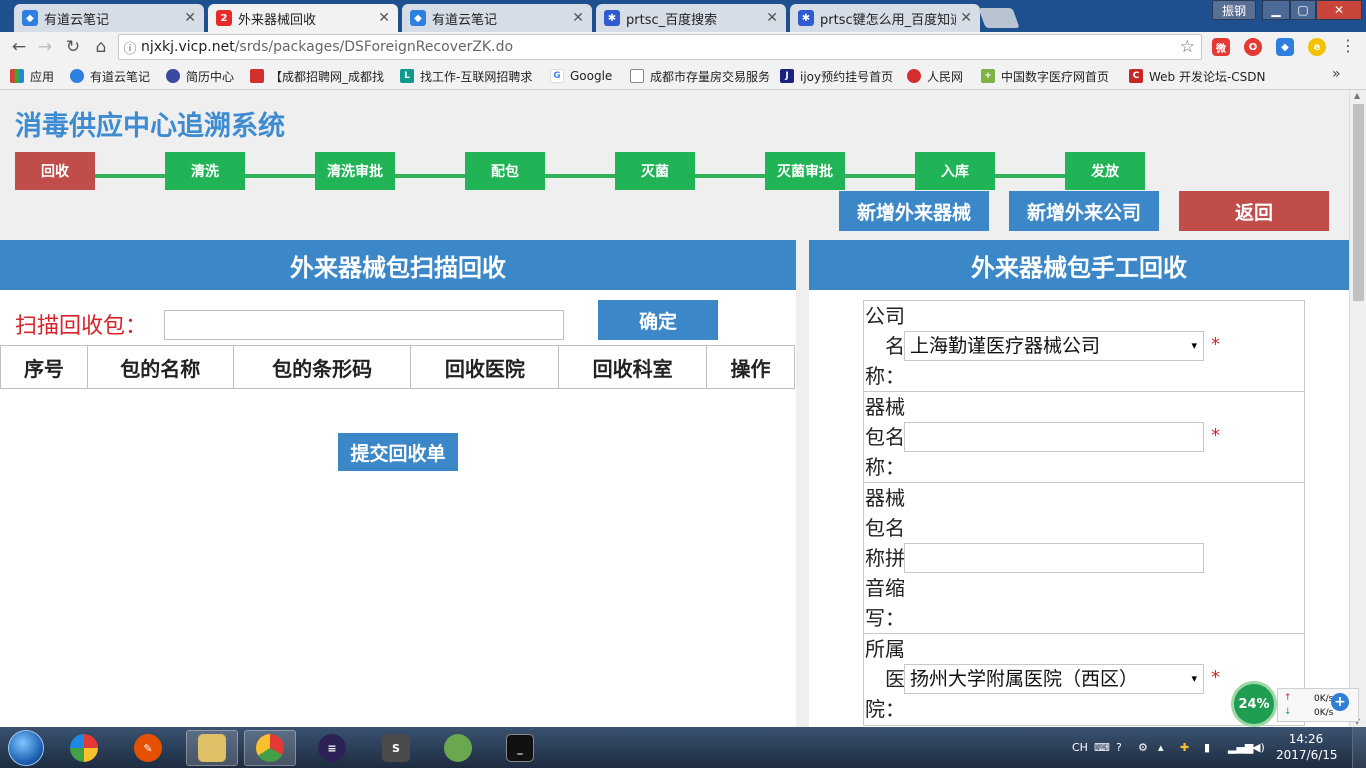 The image size is (1366, 768). I want to click on taskbar-toolbox-app: ✎, so click(148, 748).